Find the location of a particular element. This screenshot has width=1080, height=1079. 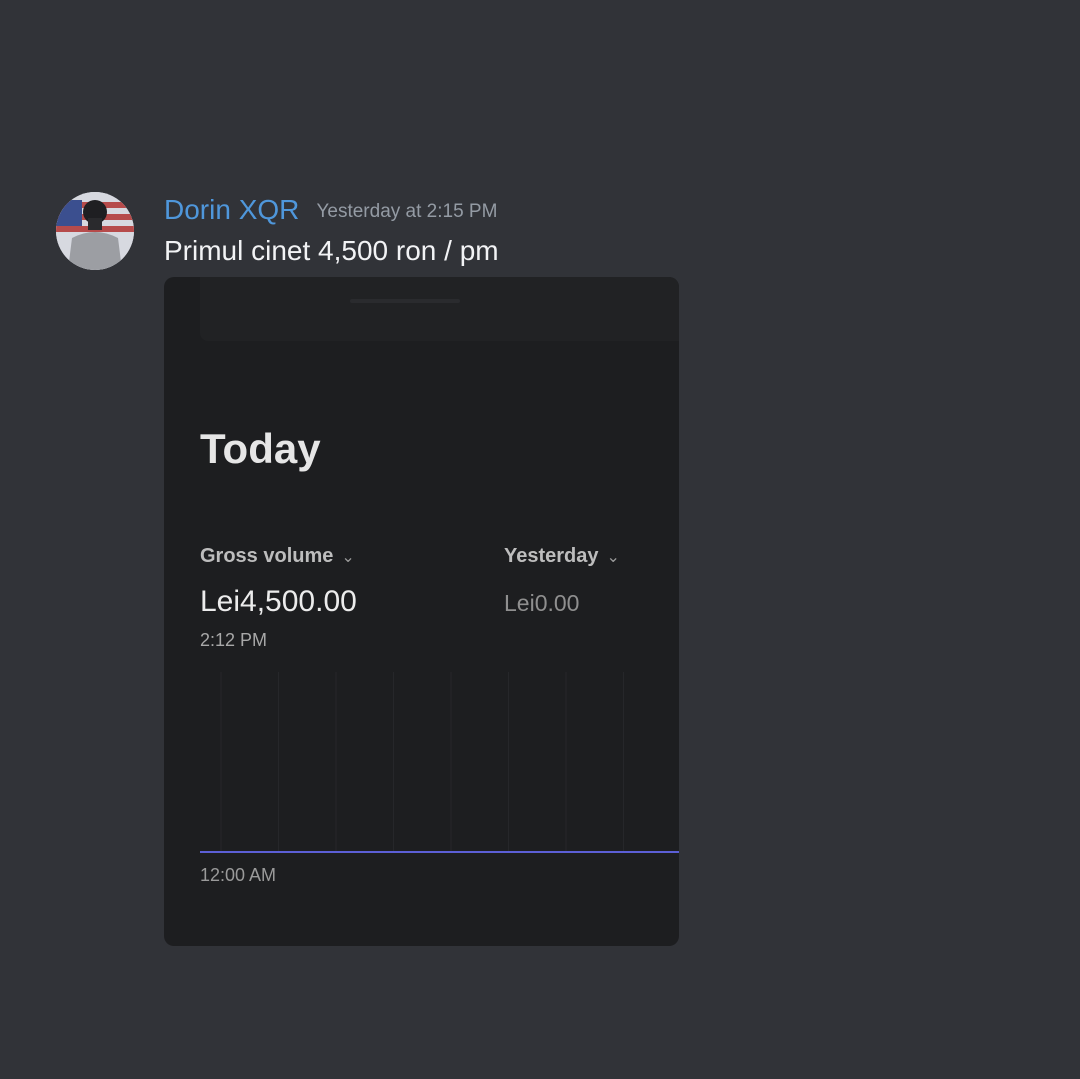

username: Dorin XQR is located at coordinates (231, 209).